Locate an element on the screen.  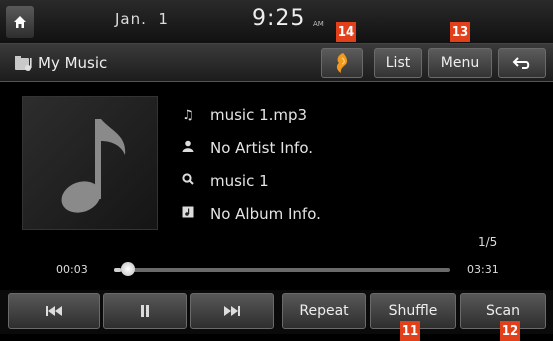
callout-badge-12: 12 is located at coordinates (510, 331).